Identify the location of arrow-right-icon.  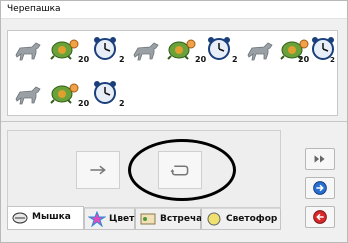
(98, 170).